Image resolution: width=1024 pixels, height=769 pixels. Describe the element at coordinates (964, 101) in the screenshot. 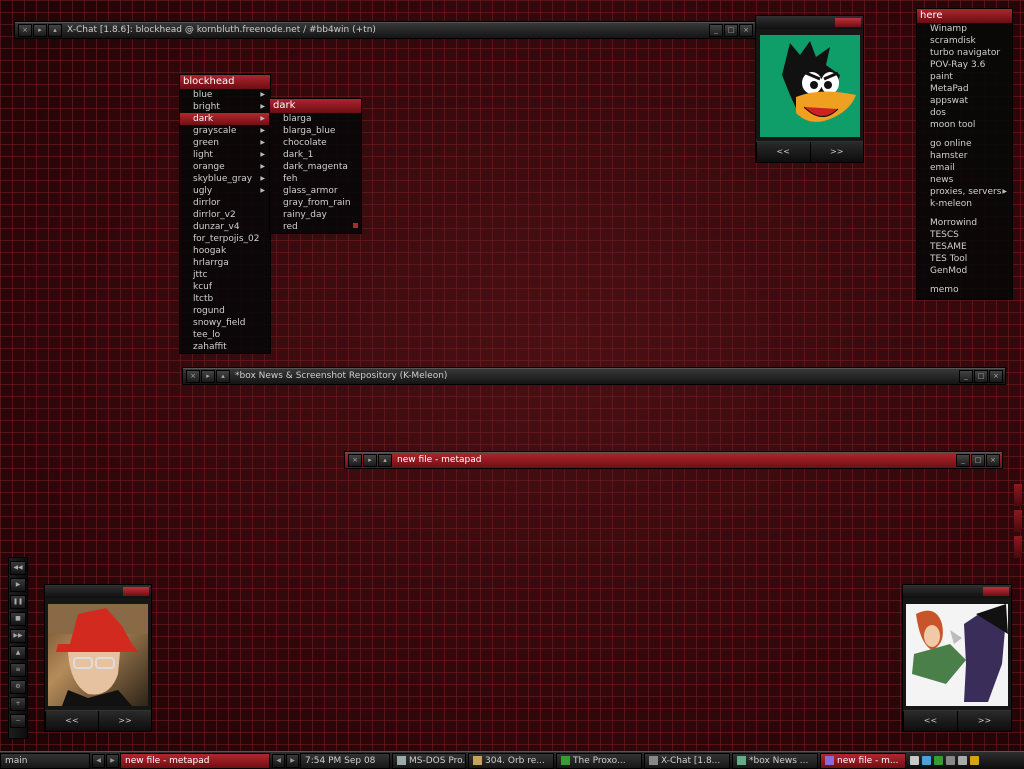

I see `menu-item: appswat` at that location.